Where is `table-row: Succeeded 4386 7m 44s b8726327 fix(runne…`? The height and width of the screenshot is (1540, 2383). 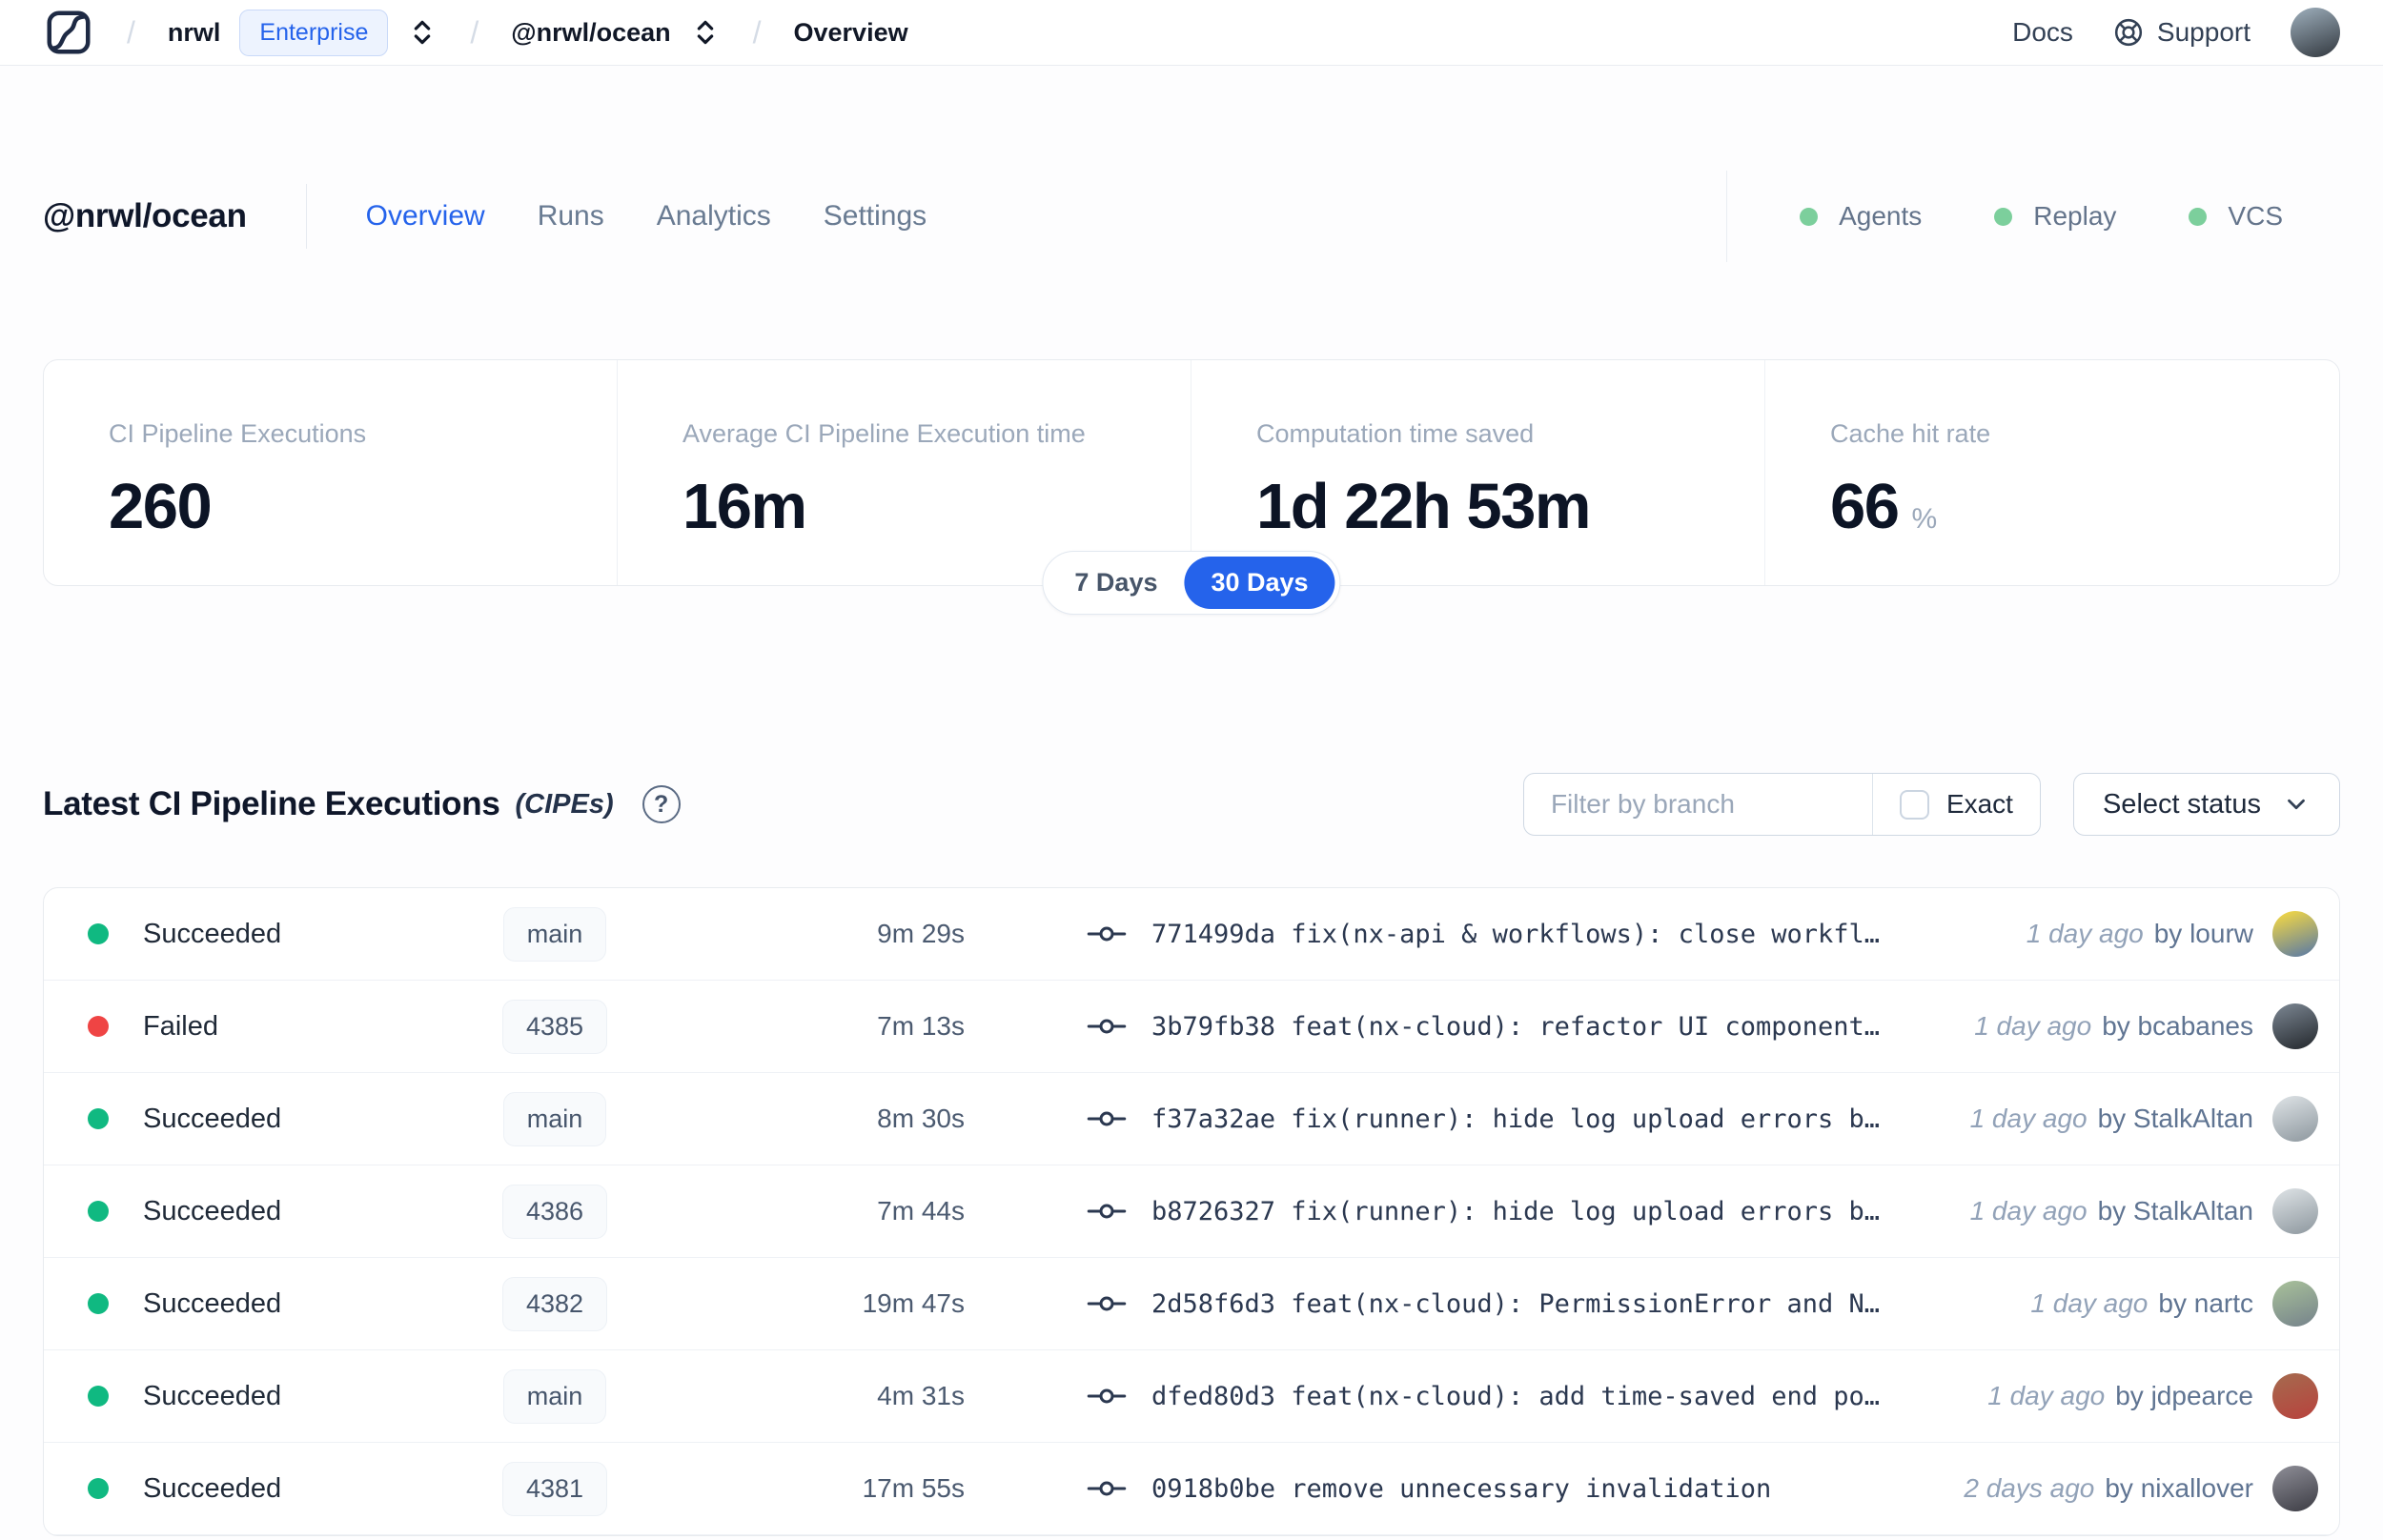 table-row: Succeeded 4386 7m 44s b8726327 fix(runne… is located at coordinates (1191, 1211).